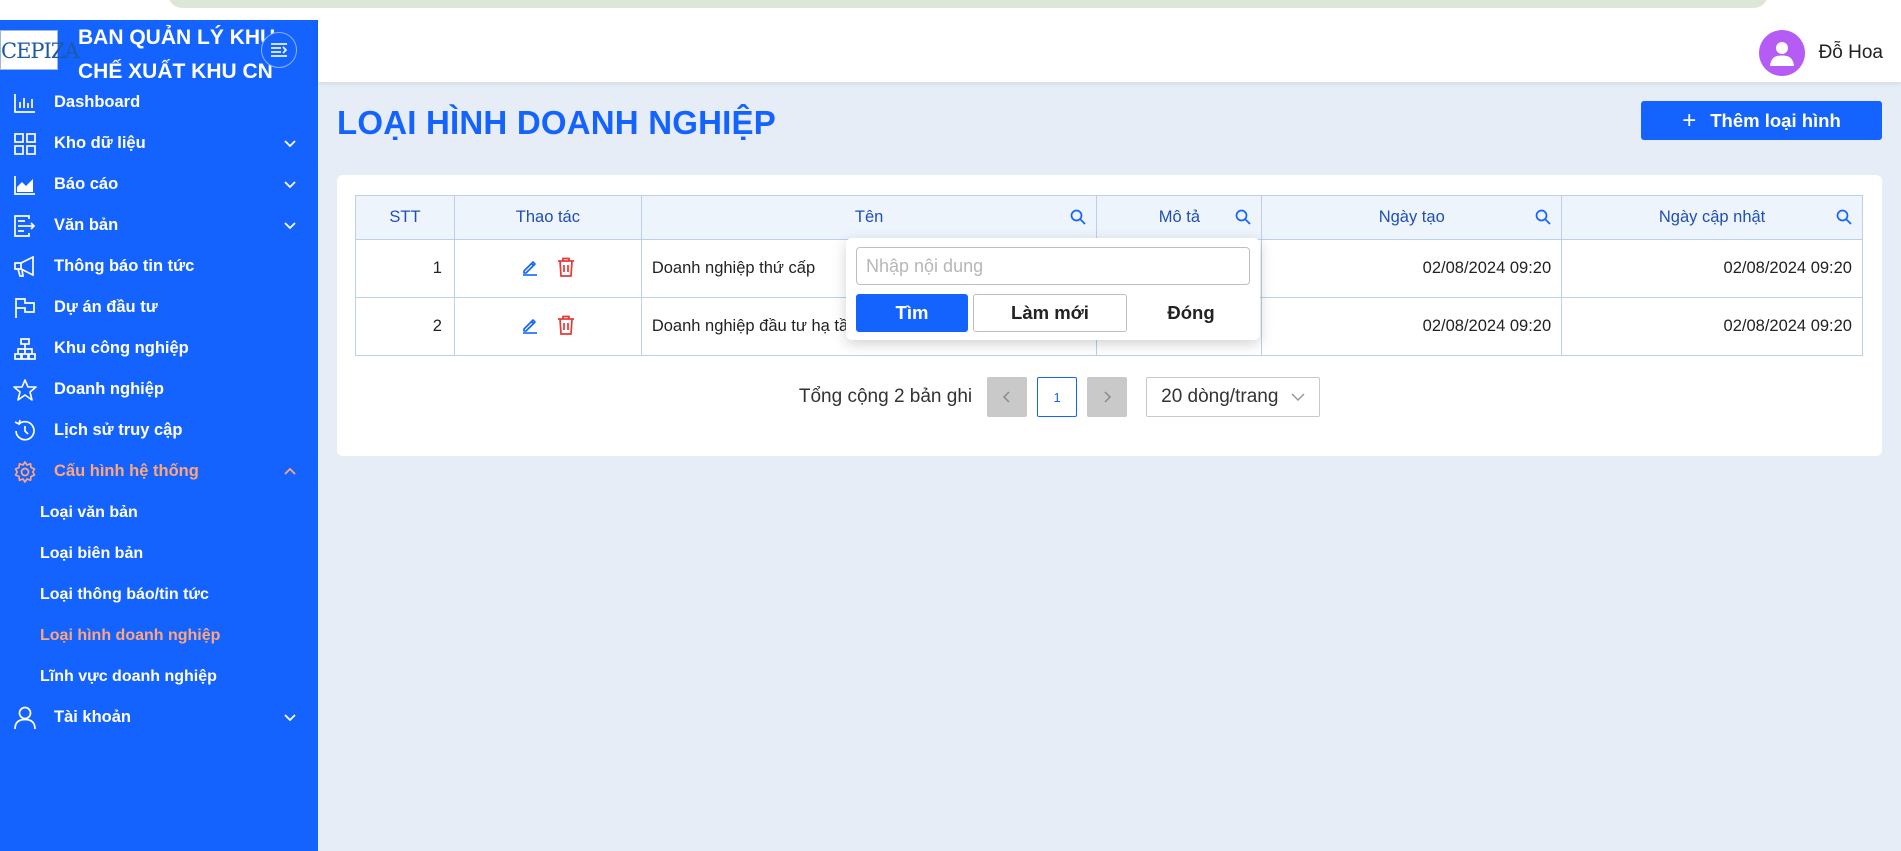 This screenshot has height=851, width=1901. What do you see at coordinates (100, 143) in the screenshot?
I see `sidebar-item-label: Kho dữ liệu` at bounding box center [100, 143].